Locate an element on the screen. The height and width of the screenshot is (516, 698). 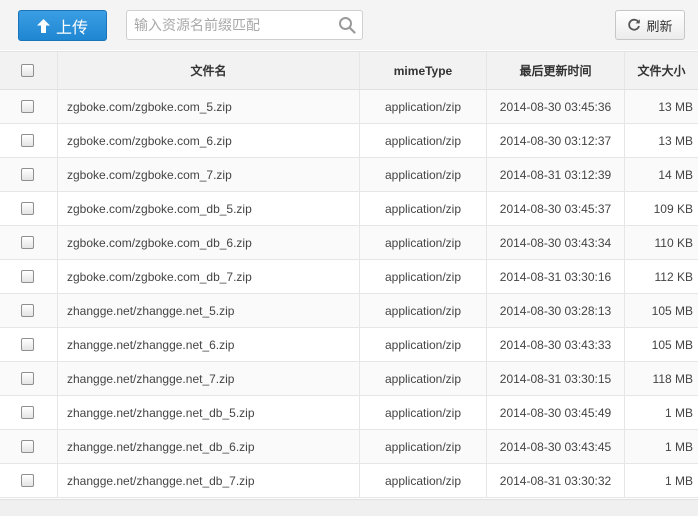
file-updated-time: 2014-08-30 03:43:34 is located at coordinates (556, 242).